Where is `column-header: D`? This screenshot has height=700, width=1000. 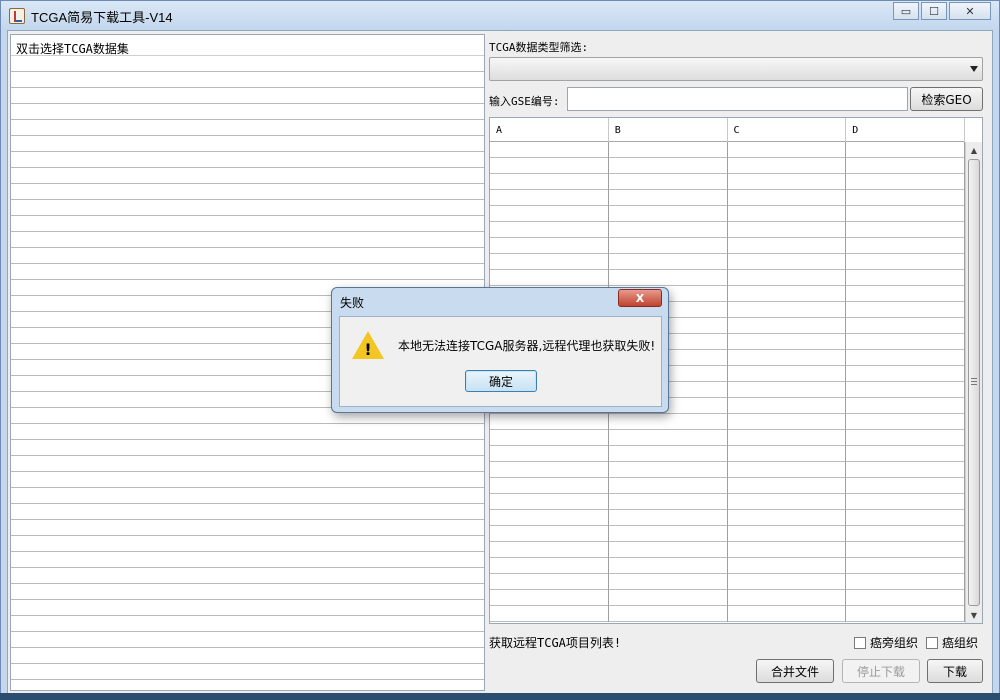
column-header: D is located at coordinates (905, 130).